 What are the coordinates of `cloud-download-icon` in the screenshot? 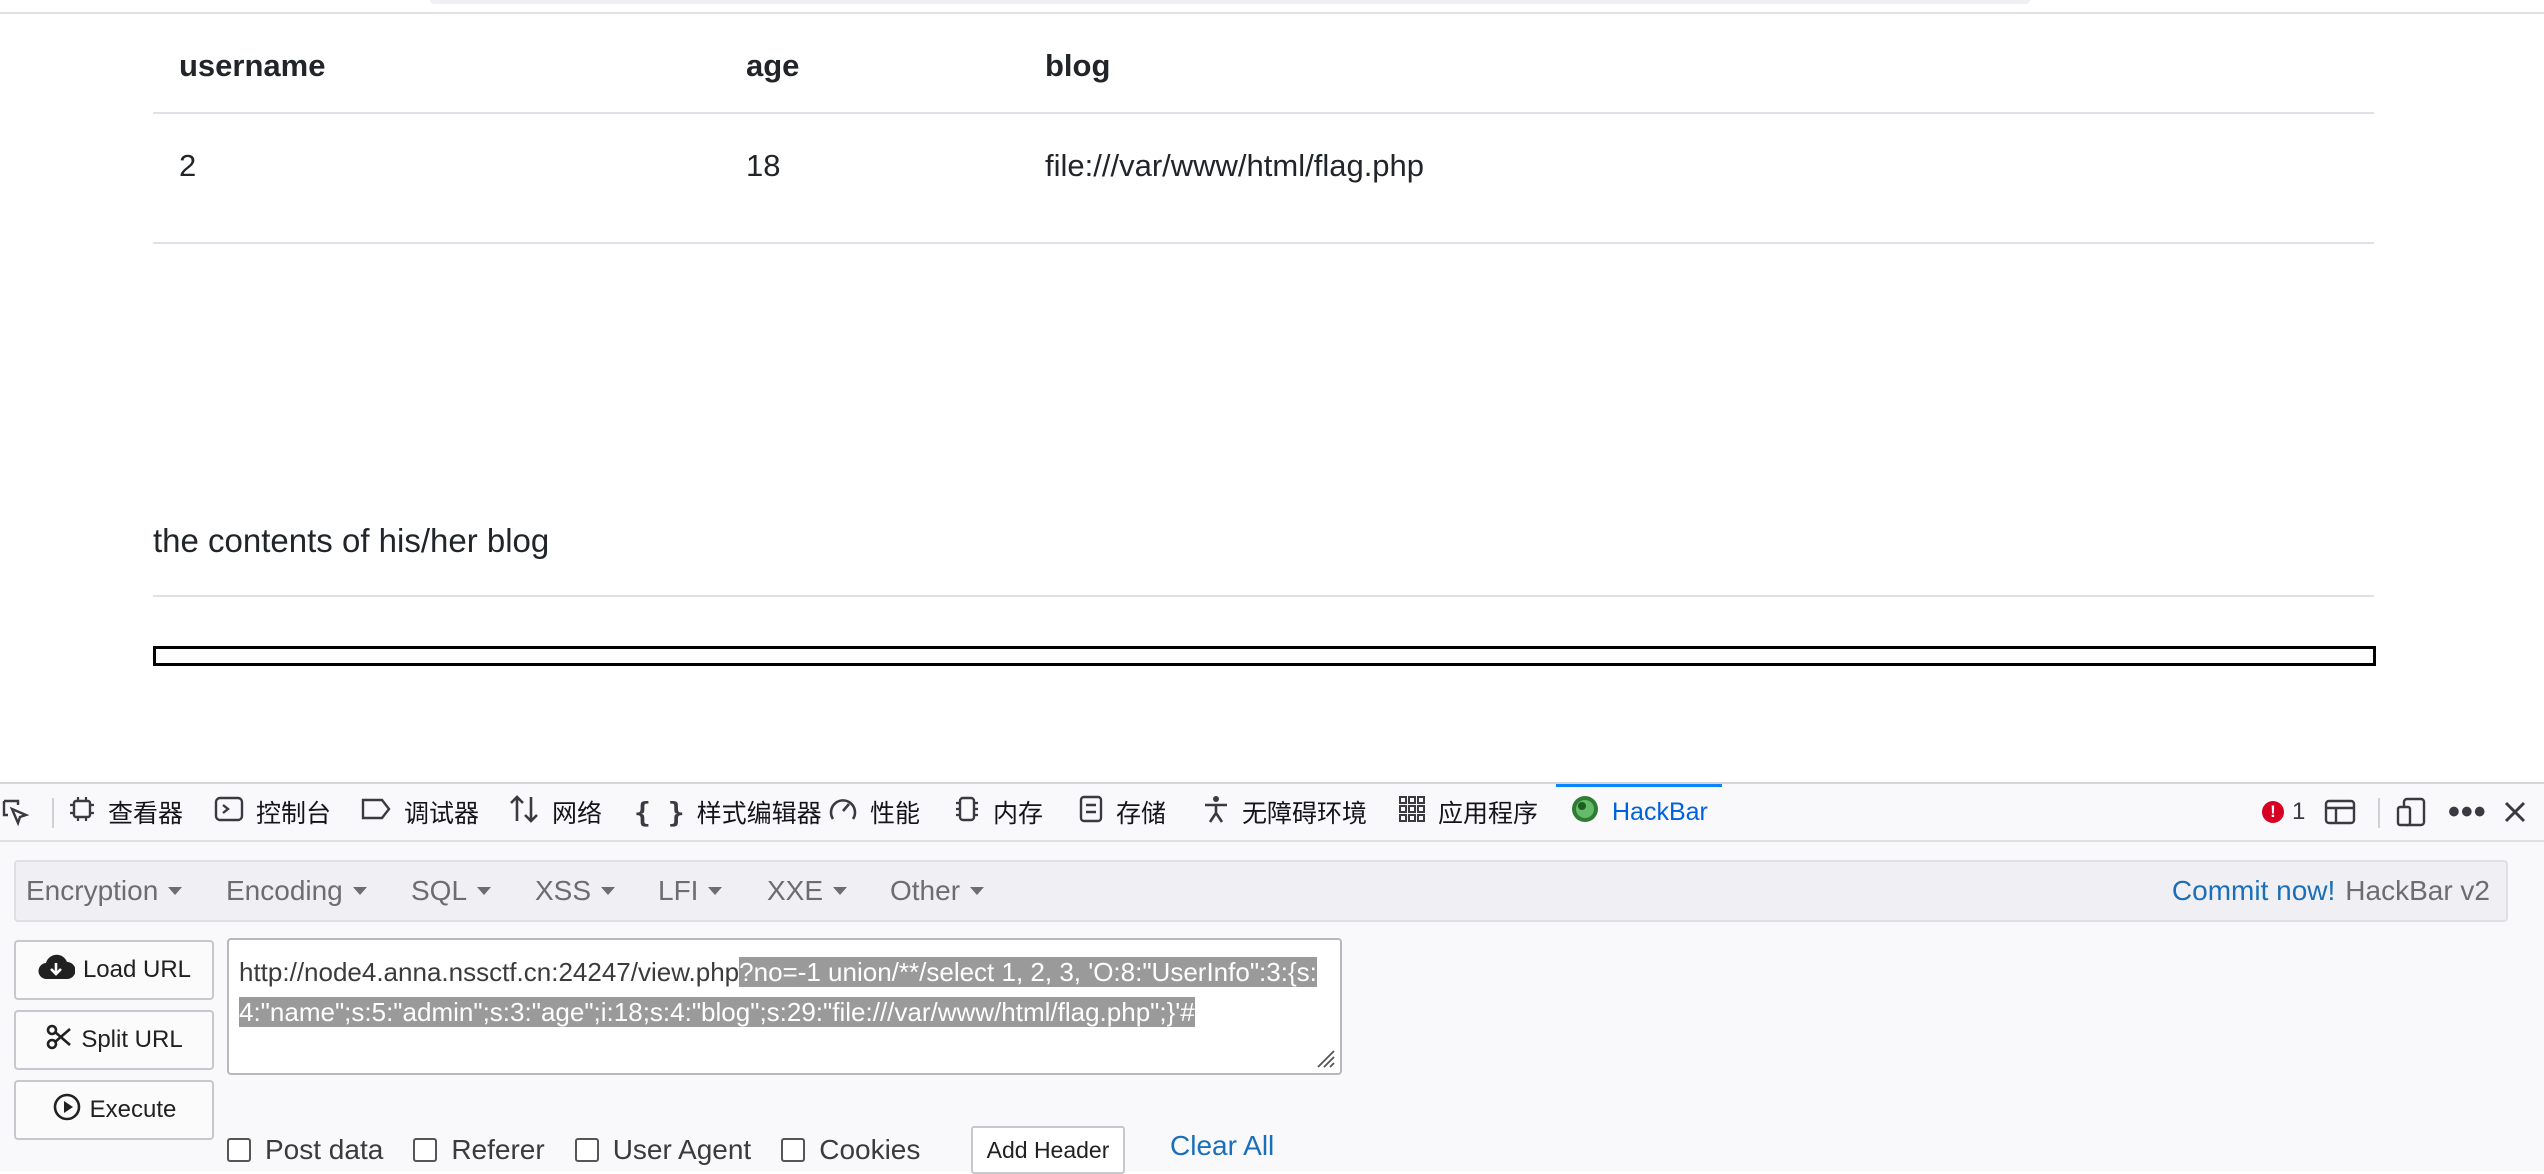 It's located at (56, 970).